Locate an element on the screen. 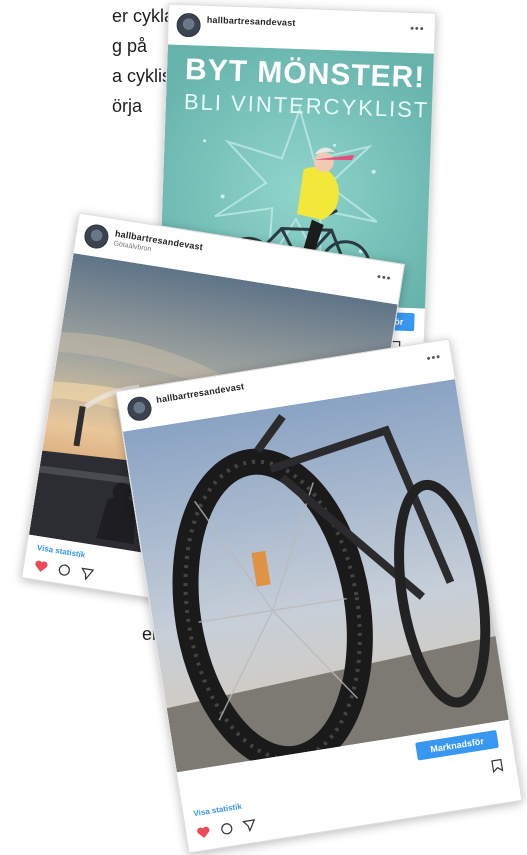 This screenshot has height=855, width=527. bookmark-icon is located at coordinates (497, 765).